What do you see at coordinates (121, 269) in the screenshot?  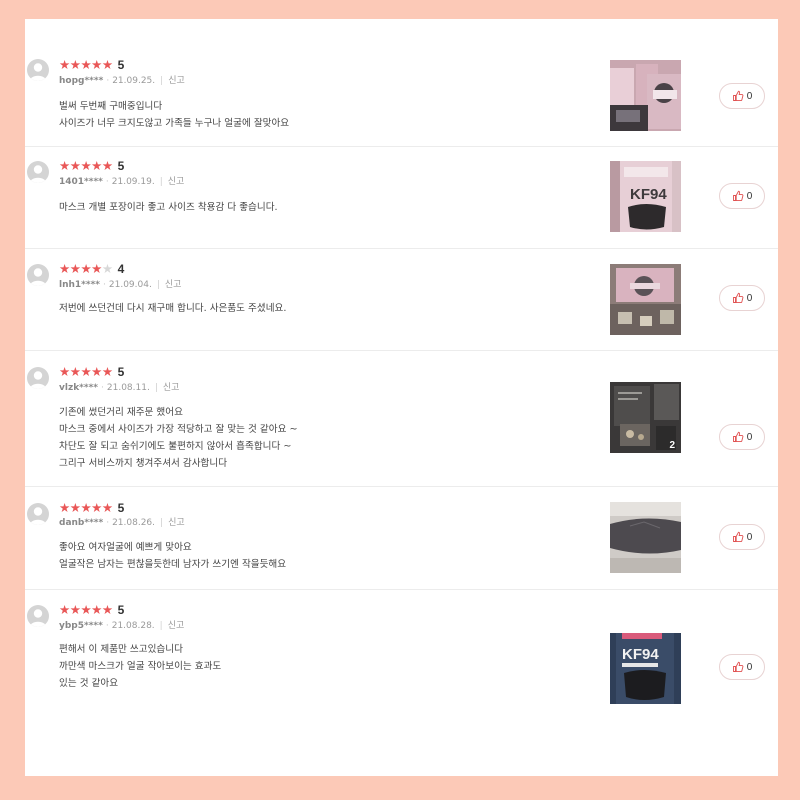 I see `rating-score: 4` at bounding box center [121, 269].